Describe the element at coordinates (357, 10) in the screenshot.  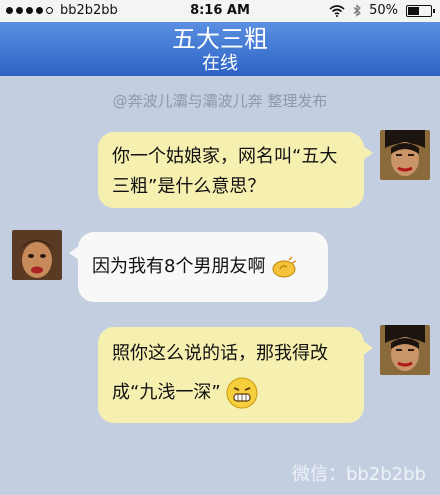
I see `bluetooth-icon` at that location.